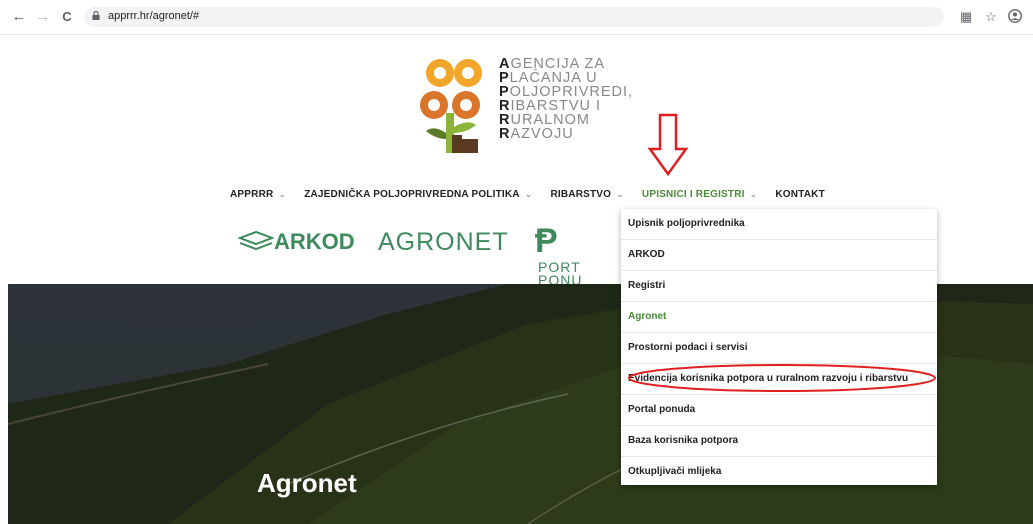 Image resolution: width=1033 pixels, height=524 pixels. Describe the element at coordinates (418, 194) in the screenshot. I see `nav-item-zpp: ZAJEDNIČKA POLJOPRIVREDNA POLITIKA ⌄` at that location.